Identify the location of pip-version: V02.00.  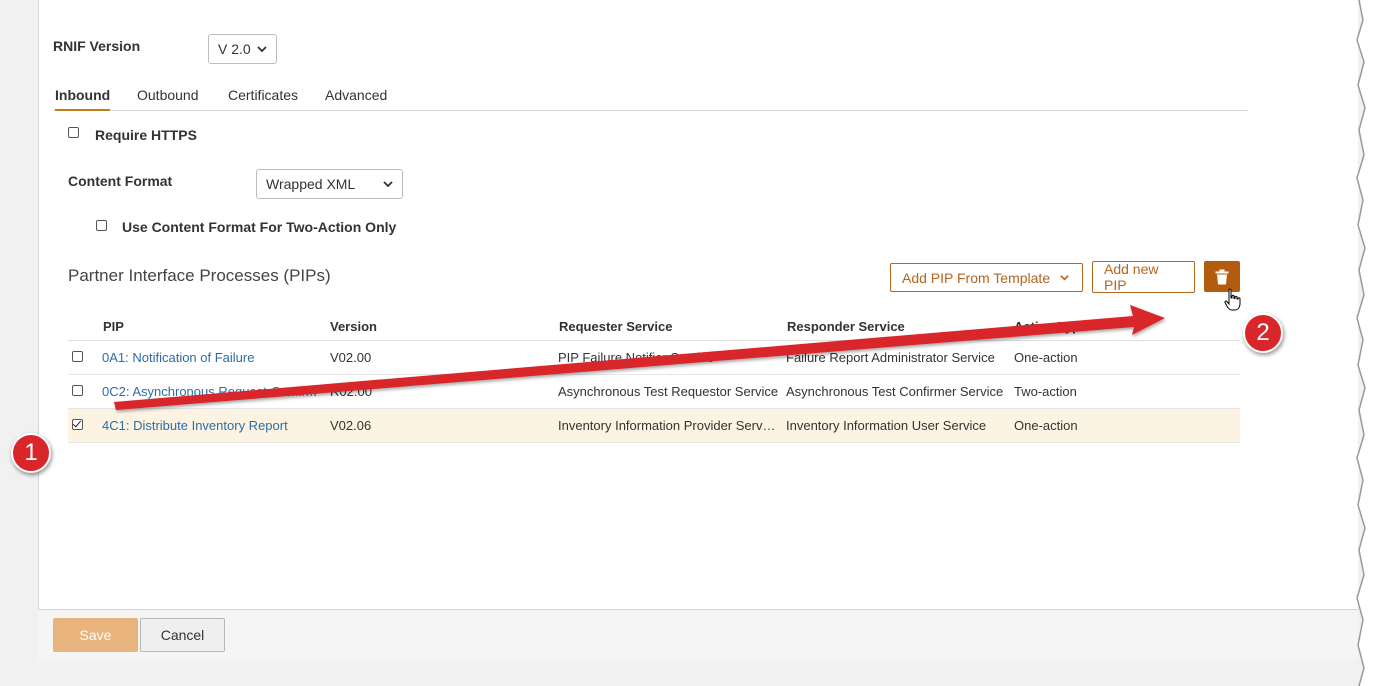
(351, 357).